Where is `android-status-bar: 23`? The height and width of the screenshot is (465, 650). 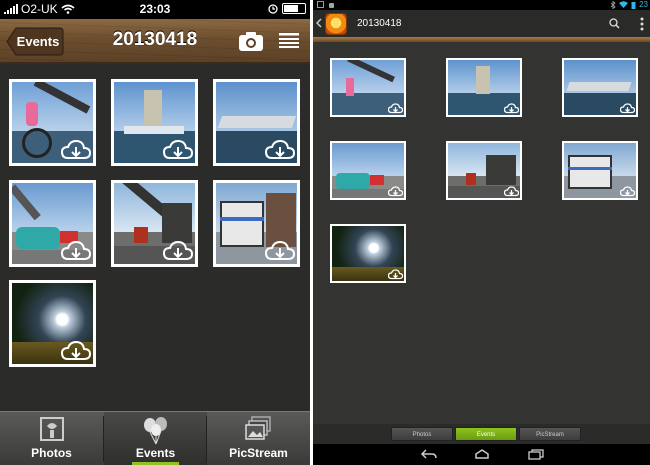 android-status-bar: 23 is located at coordinates (481, 5).